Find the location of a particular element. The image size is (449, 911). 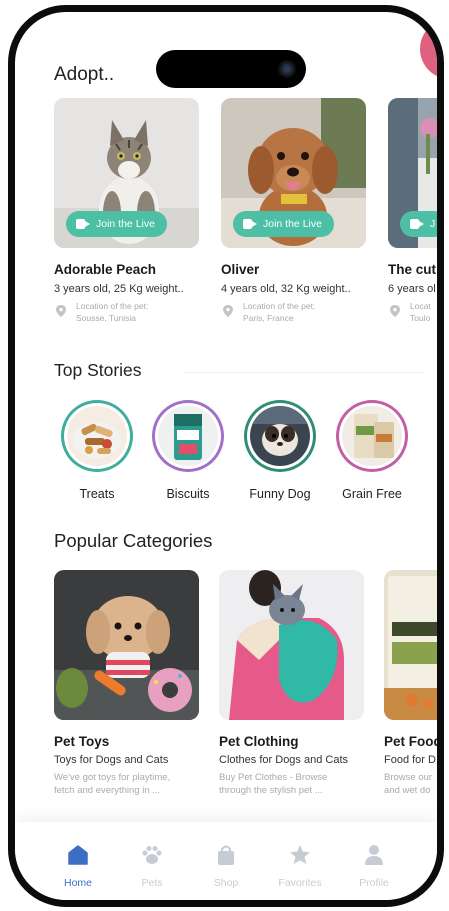

stories-row: Treats Biscuits Funny Dog Grain Free is located at coordinates (226, 455).